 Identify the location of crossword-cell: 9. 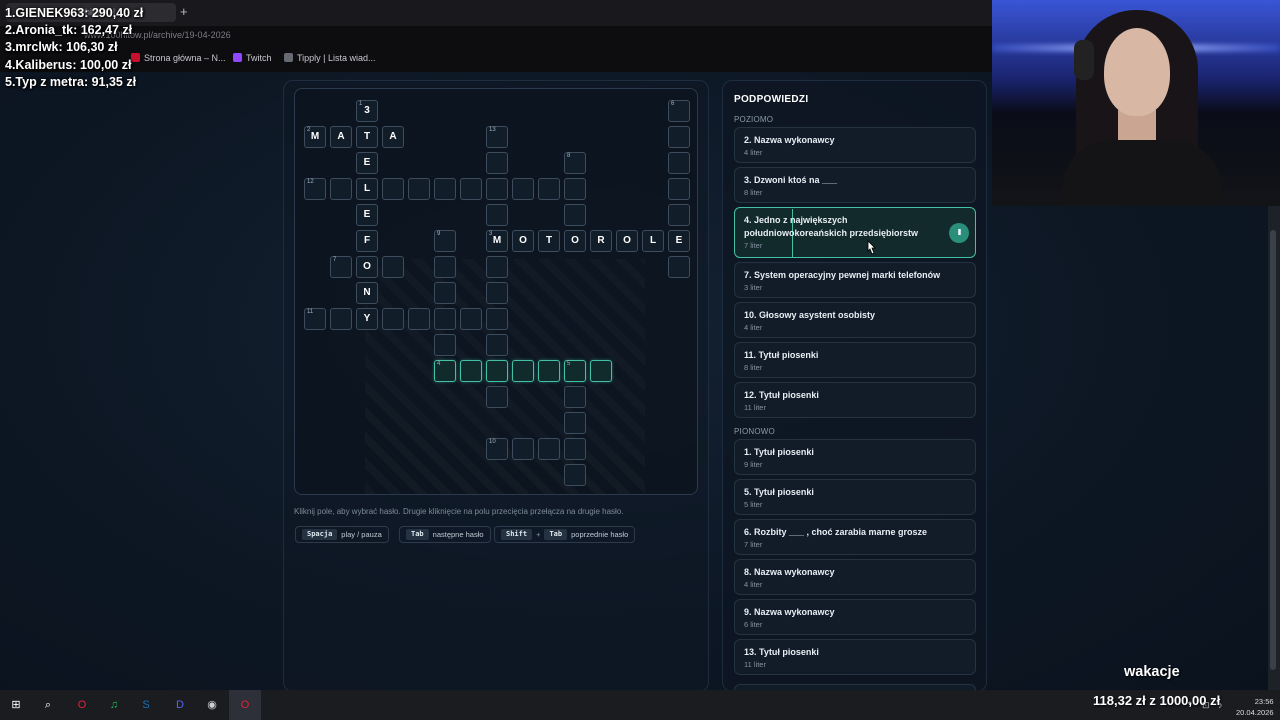
(445, 241).